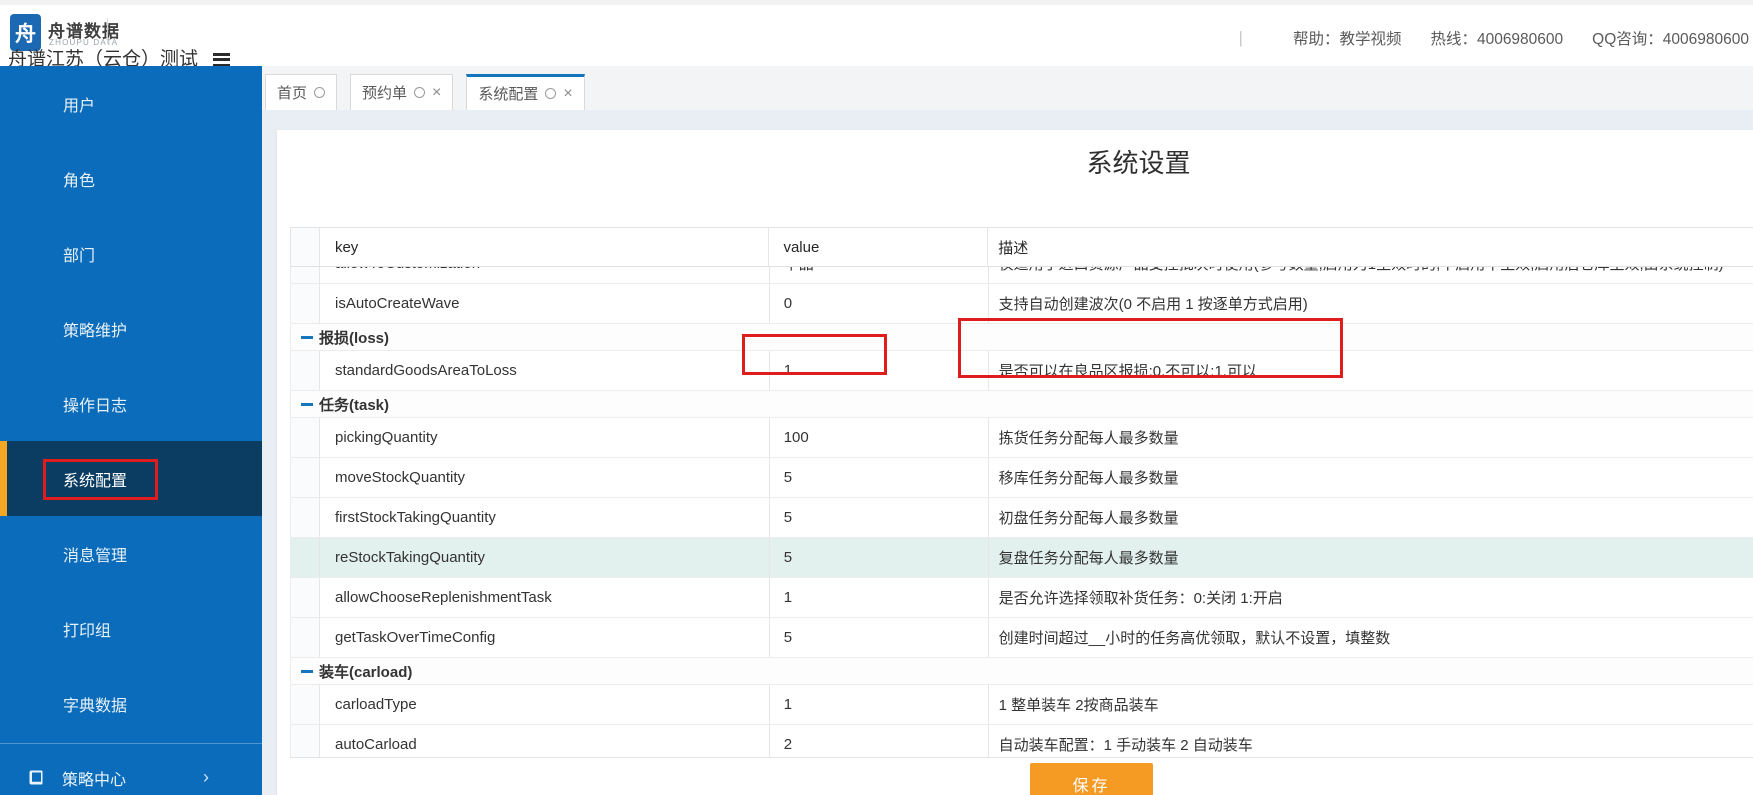 This screenshot has height=795, width=1753. I want to click on sidebar-item-label: 角色, so click(79, 181).